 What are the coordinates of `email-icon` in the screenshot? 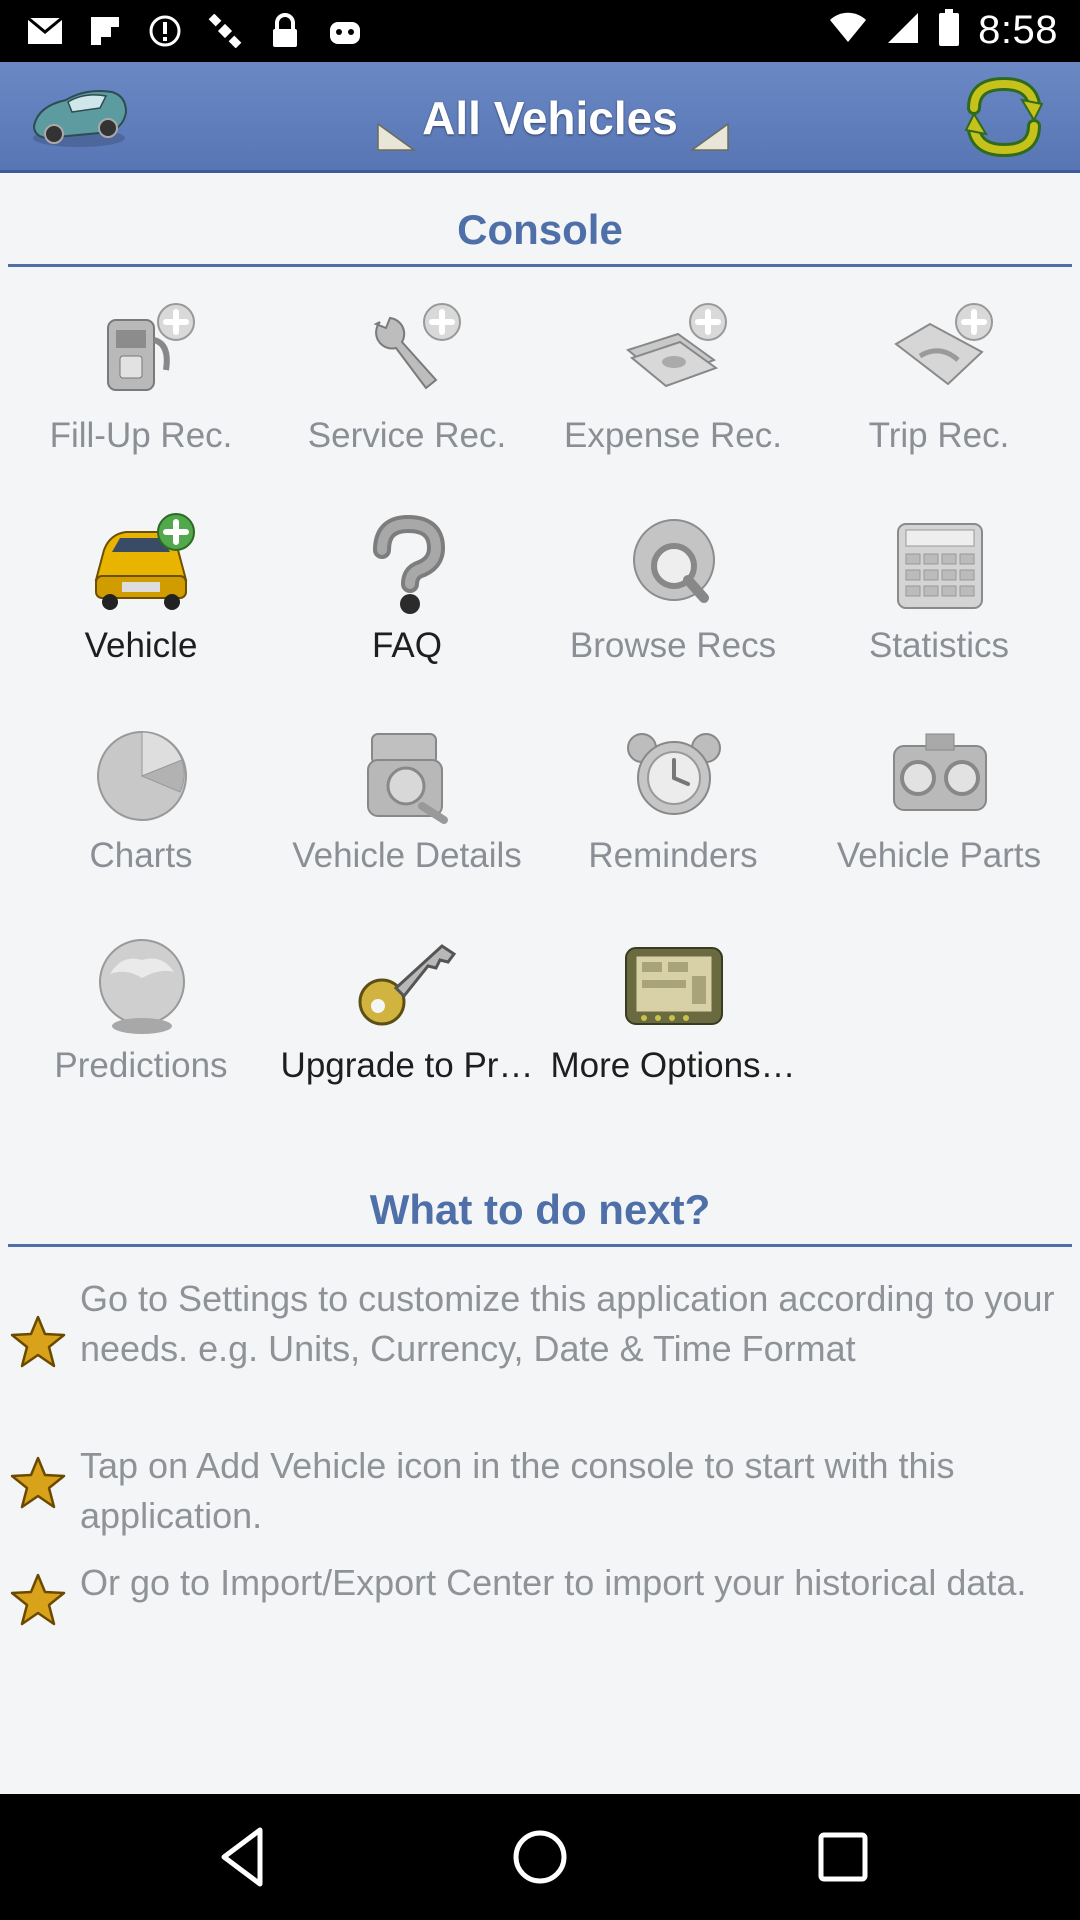 It's located at (45, 31).